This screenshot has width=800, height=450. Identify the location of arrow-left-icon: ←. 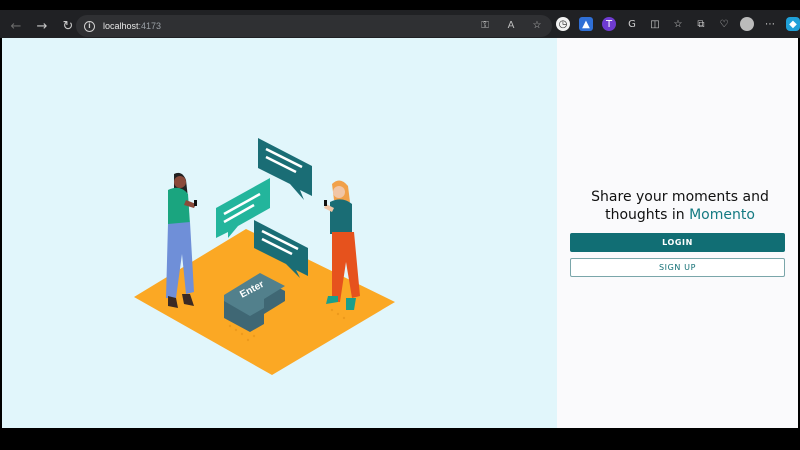
(16, 26).